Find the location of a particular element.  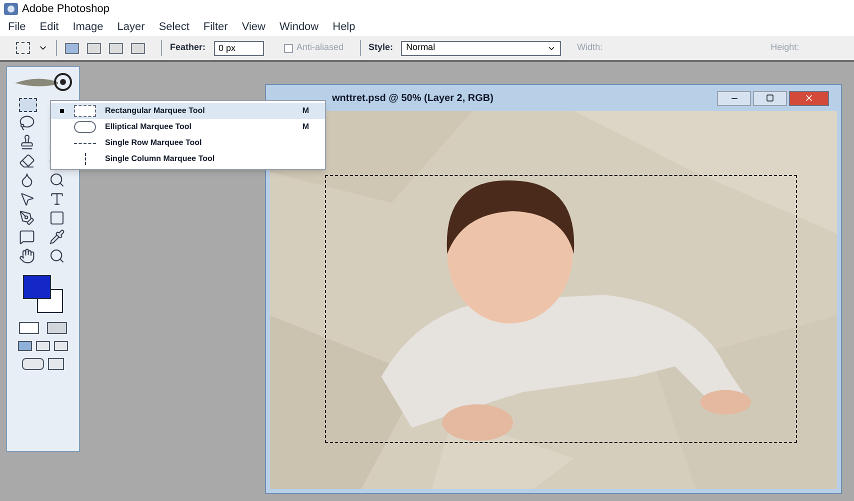

zoom-icon is located at coordinates (57, 256).